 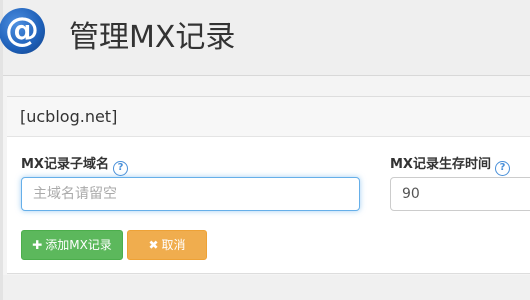 I want to click on page-title: 管理MX记录, so click(x=152, y=37).